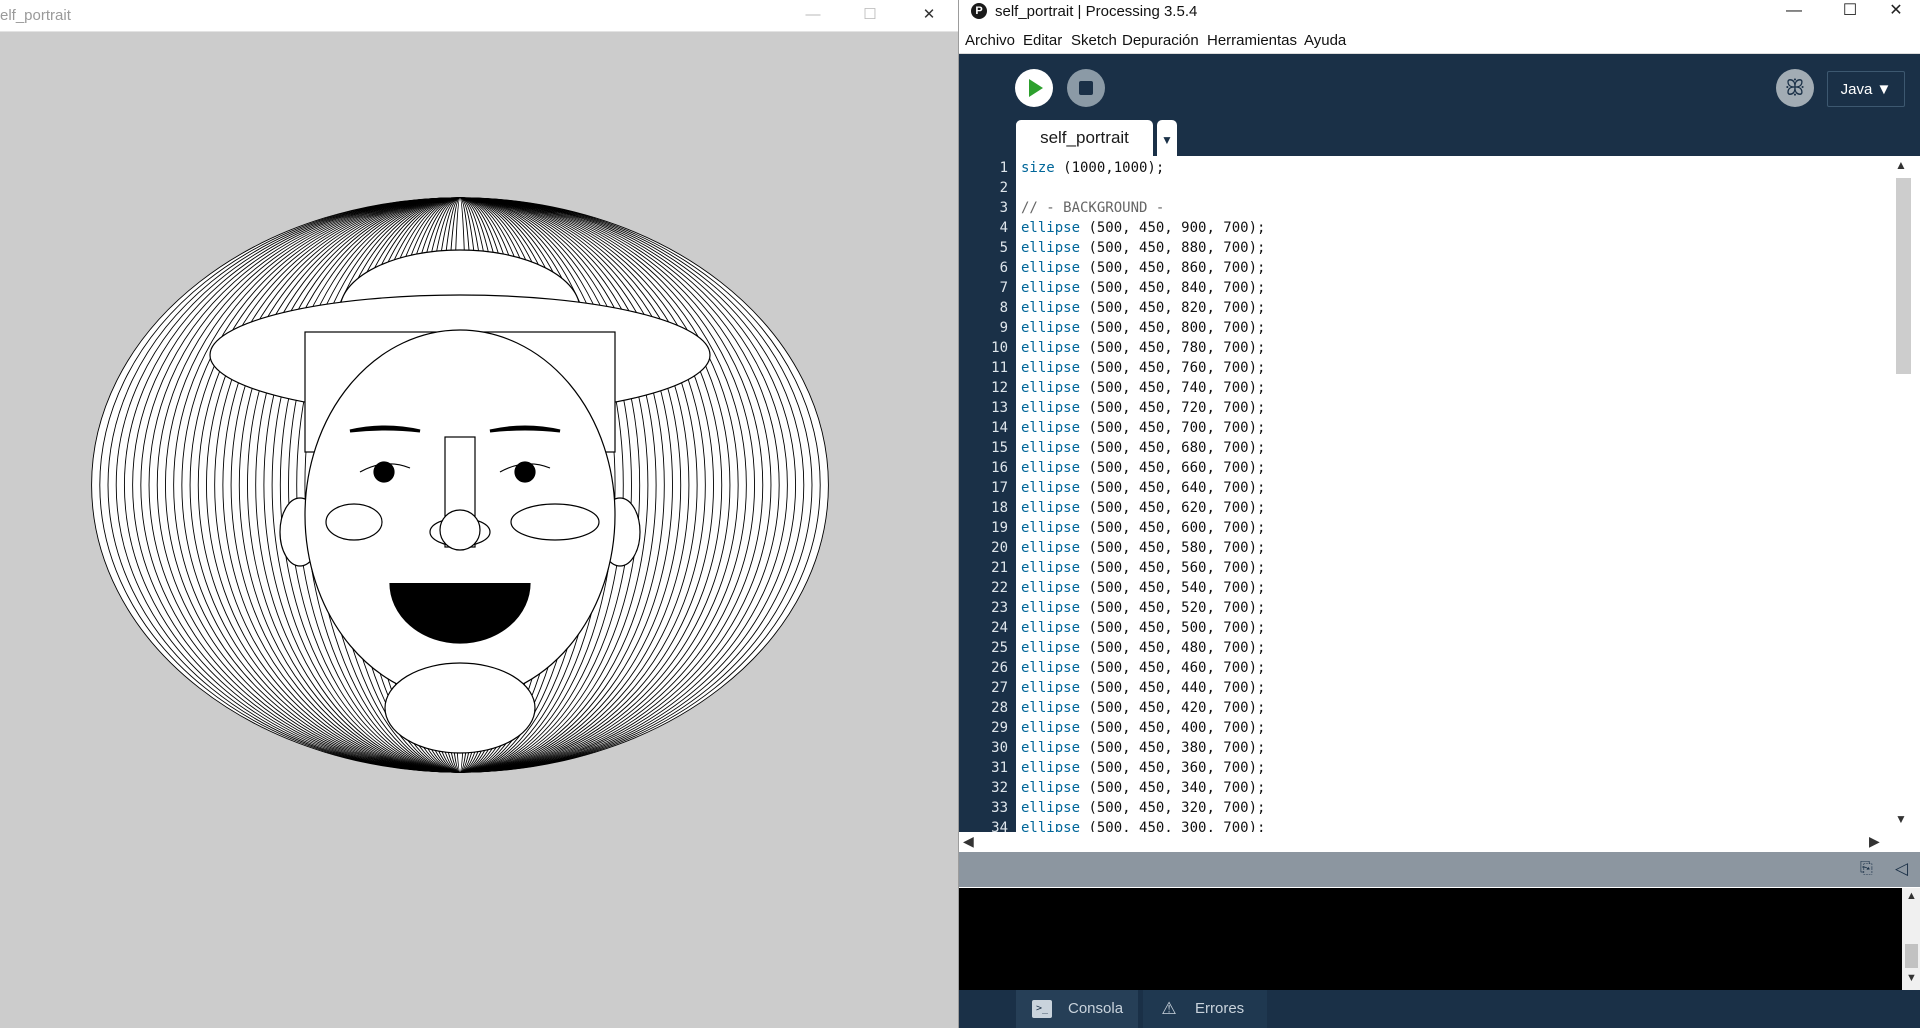 Image resolution: width=1920 pixels, height=1028 pixels. I want to click on scroll-thumb, so click(1903, 276).